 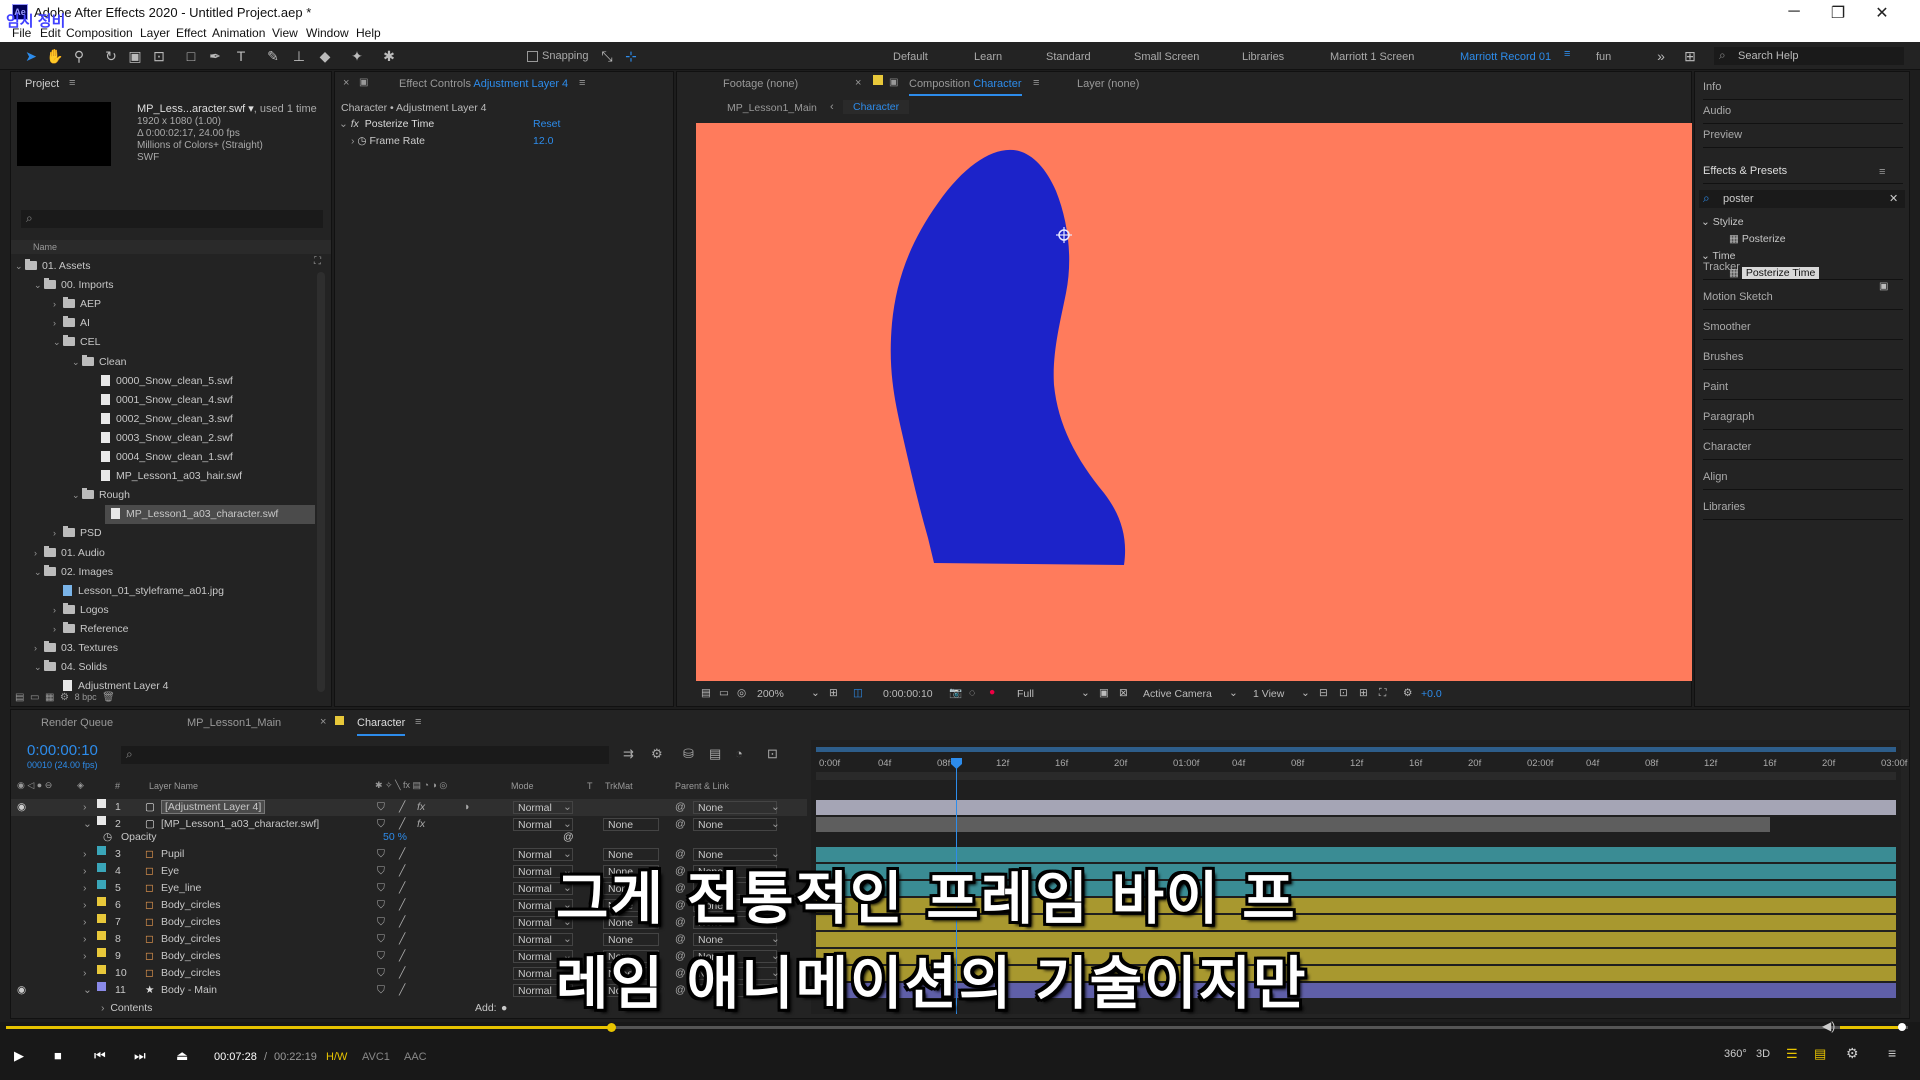 What do you see at coordinates (213, 807) in the screenshot?
I see `layer-name: [Adjustment Layer 4]` at bounding box center [213, 807].